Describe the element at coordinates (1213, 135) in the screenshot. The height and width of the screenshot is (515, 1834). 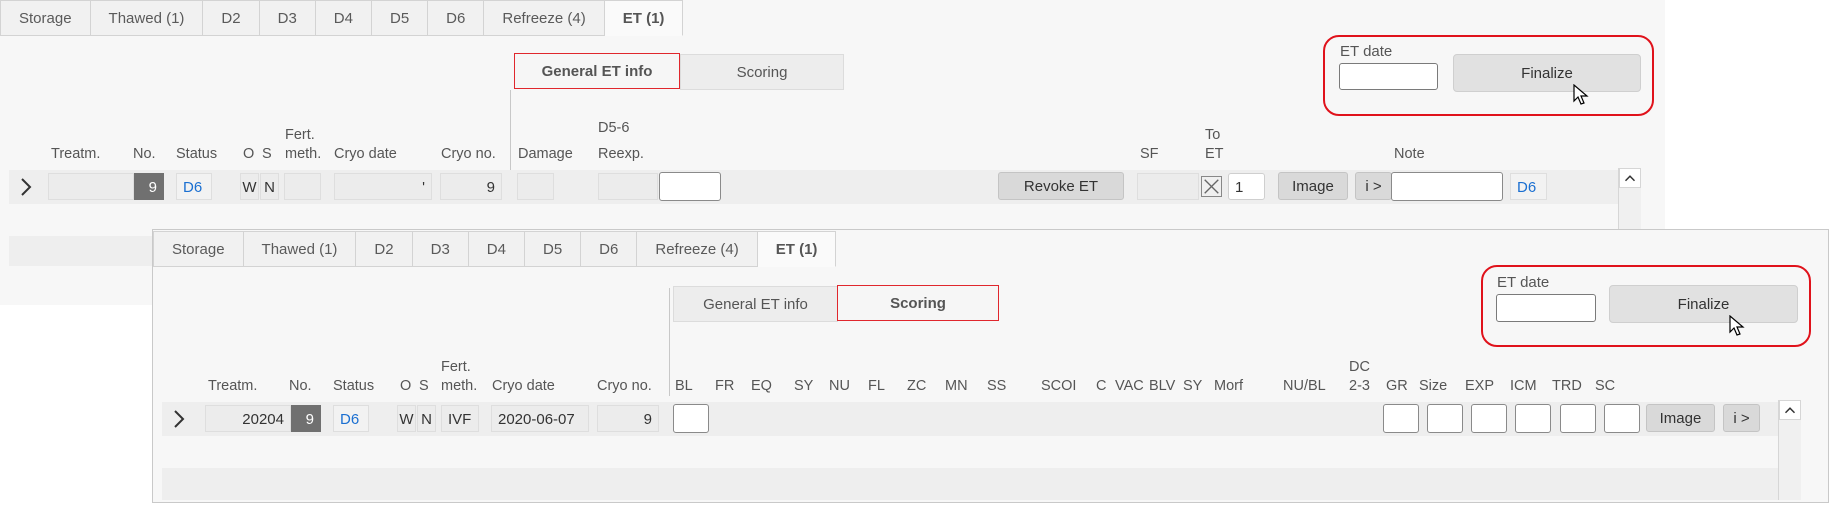
I see `header-to-et-line1: To` at that location.